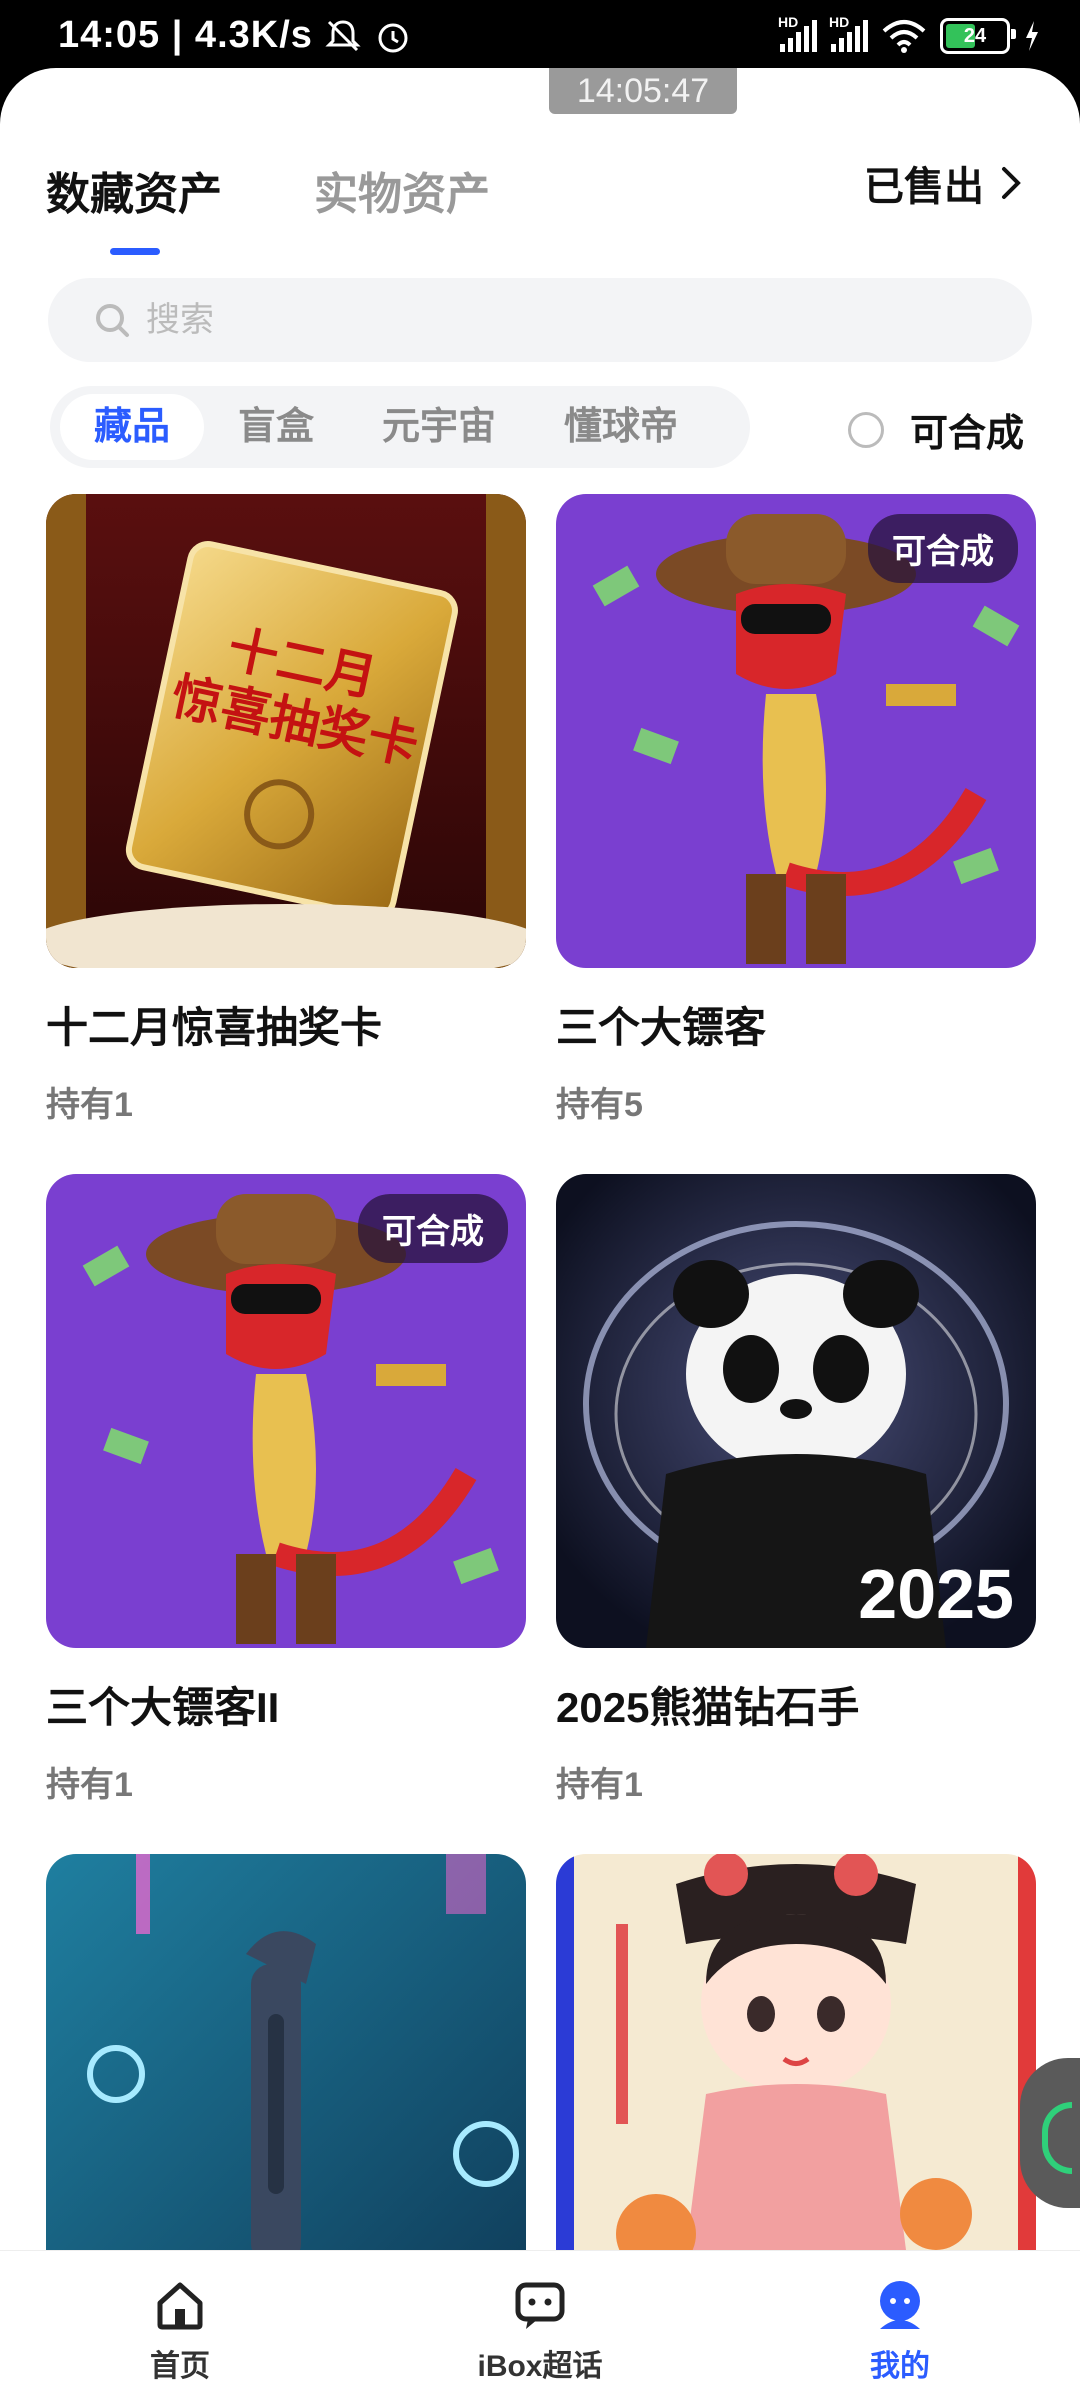 This screenshot has height=2401, width=1080. I want to click on search-icon, so click(112, 320).